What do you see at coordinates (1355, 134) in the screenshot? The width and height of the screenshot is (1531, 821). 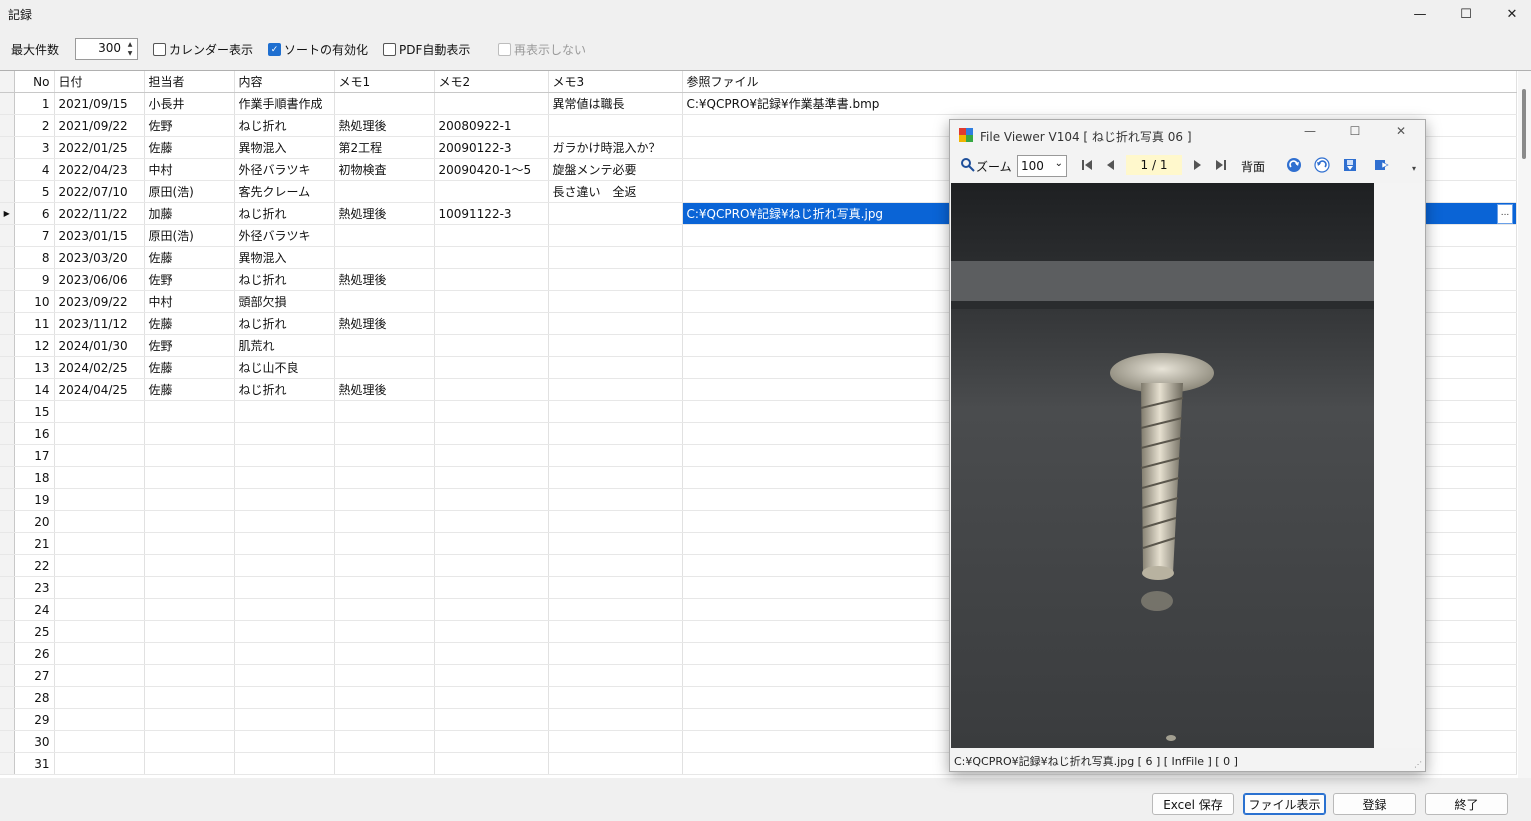 I see `viewer-maximize-icon: ☐` at bounding box center [1355, 134].